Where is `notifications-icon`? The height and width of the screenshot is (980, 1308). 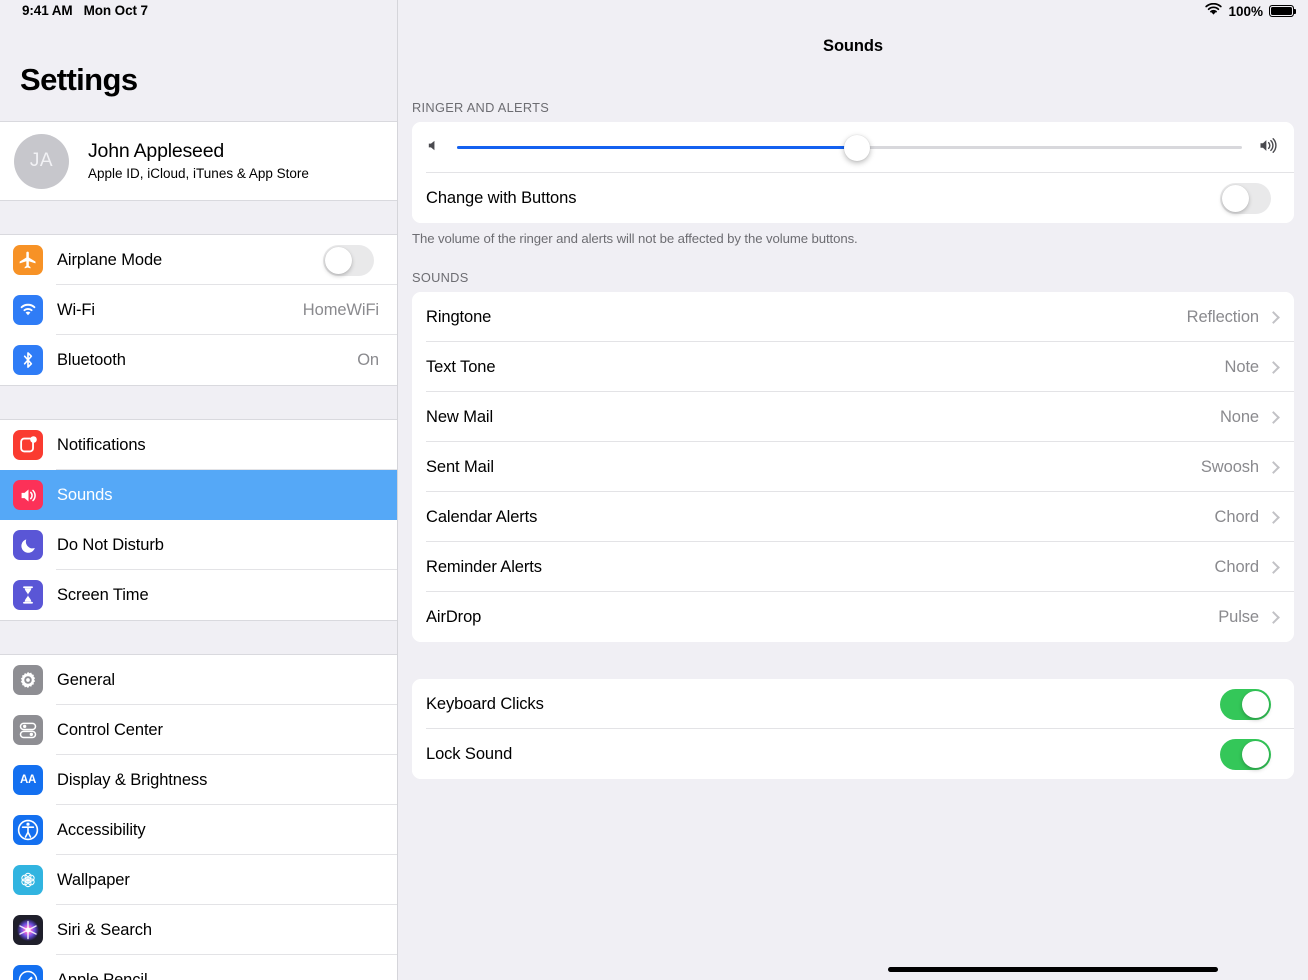
notifications-icon is located at coordinates (28, 445).